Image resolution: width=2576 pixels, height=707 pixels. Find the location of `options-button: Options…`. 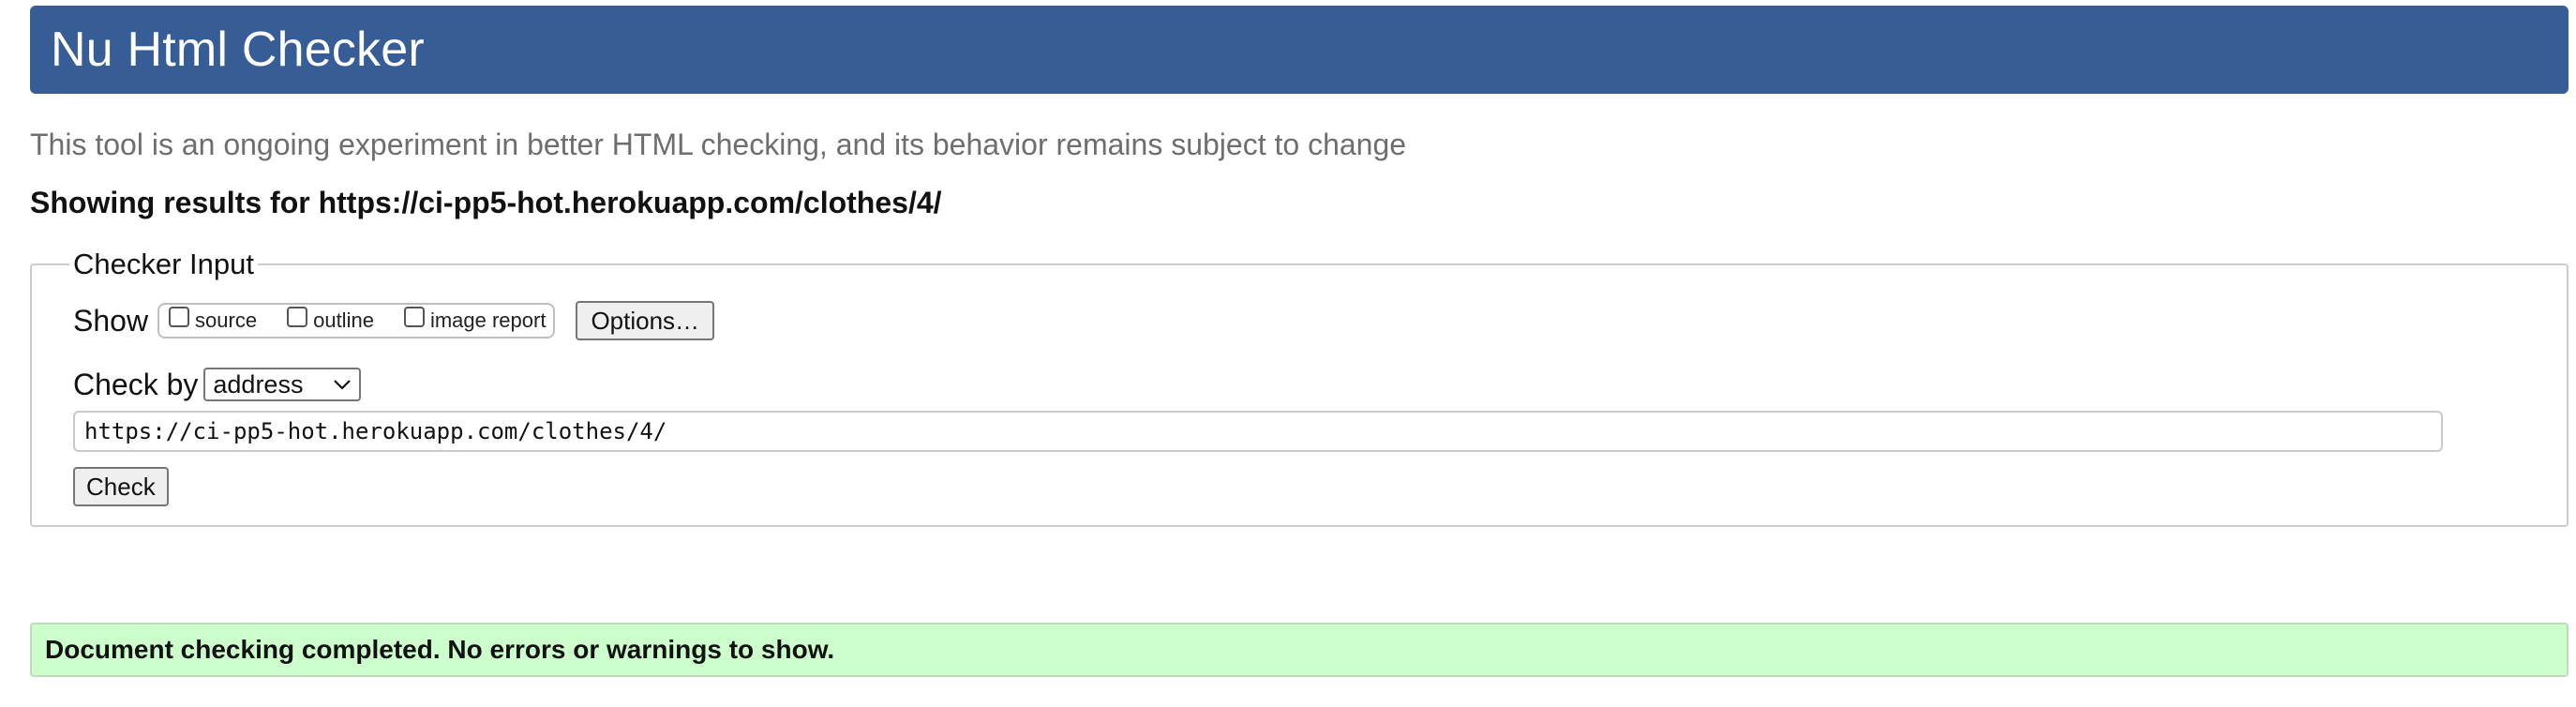

options-button: Options… is located at coordinates (646, 320).